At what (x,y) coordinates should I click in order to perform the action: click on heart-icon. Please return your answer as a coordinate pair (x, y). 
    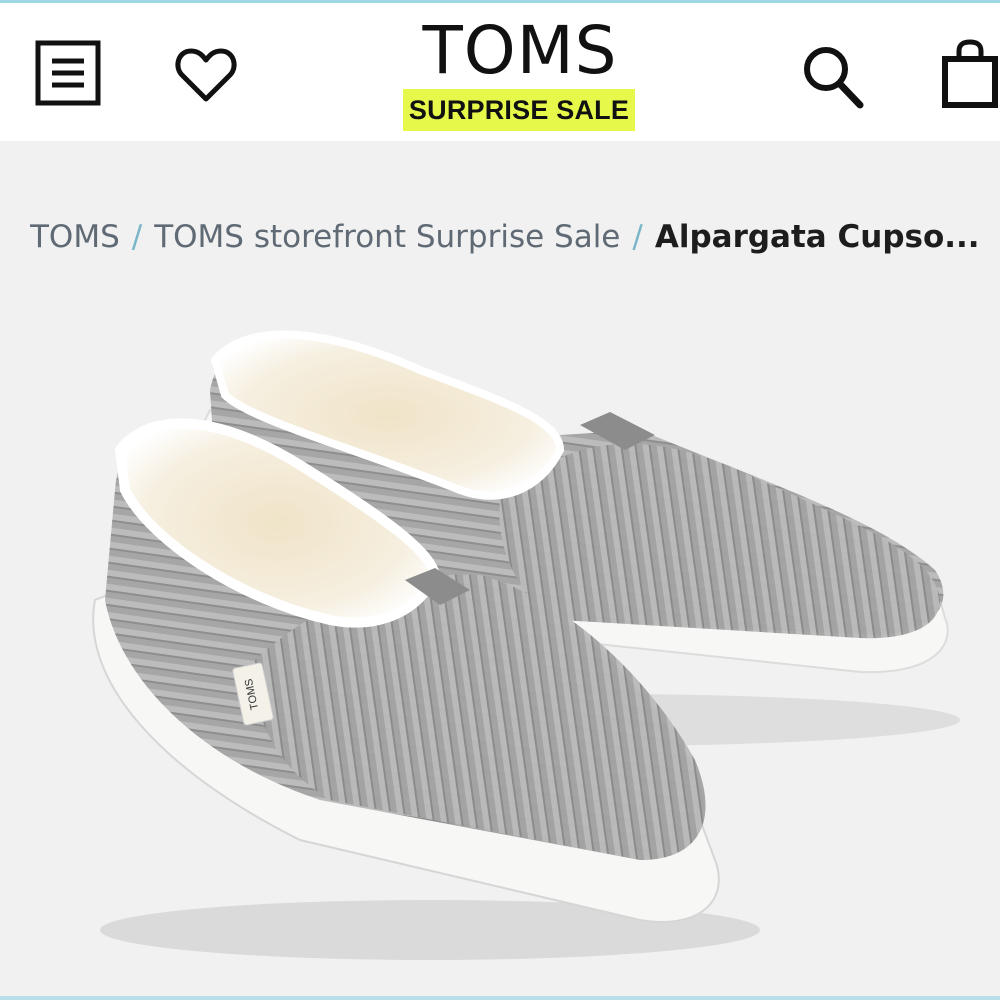
    Looking at the image, I should click on (206, 75).